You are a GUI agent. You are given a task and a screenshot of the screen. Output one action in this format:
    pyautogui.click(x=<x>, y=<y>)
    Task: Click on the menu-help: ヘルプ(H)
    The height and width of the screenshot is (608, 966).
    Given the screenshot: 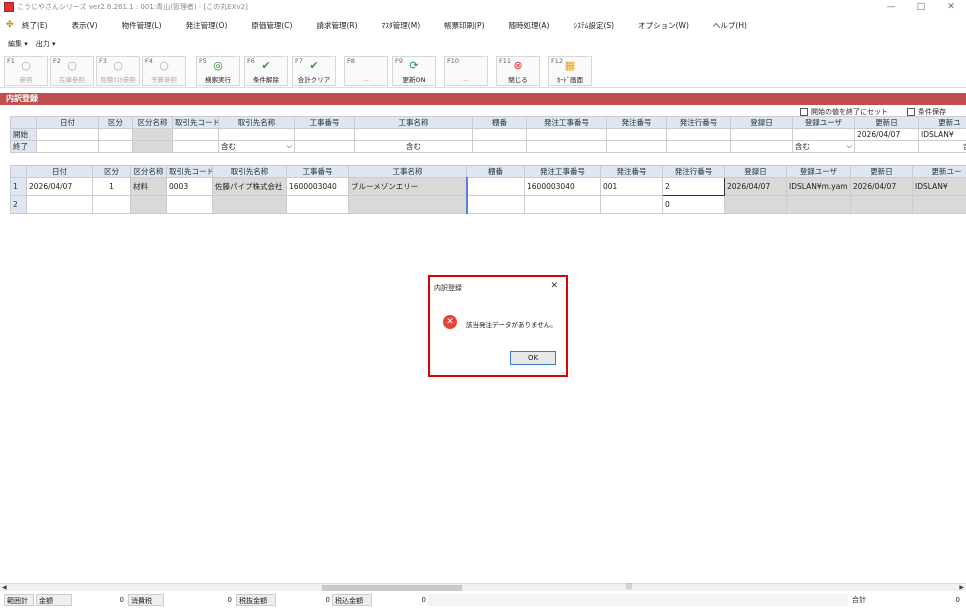 What is the action you would take?
    pyautogui.click(x=730, y=25)
    